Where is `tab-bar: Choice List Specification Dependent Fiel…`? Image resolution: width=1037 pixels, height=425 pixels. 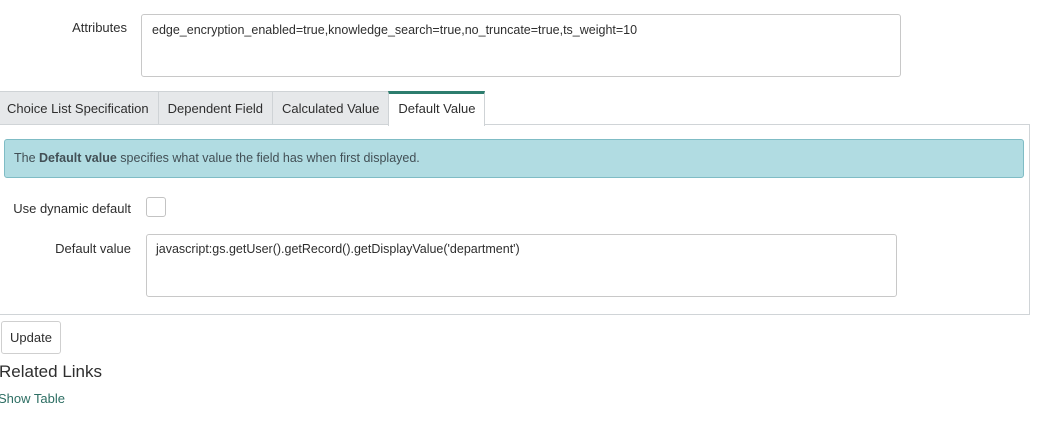
tab-bar: Choice List Specification Dependent Fiel… is located at coordinates (243, 108).